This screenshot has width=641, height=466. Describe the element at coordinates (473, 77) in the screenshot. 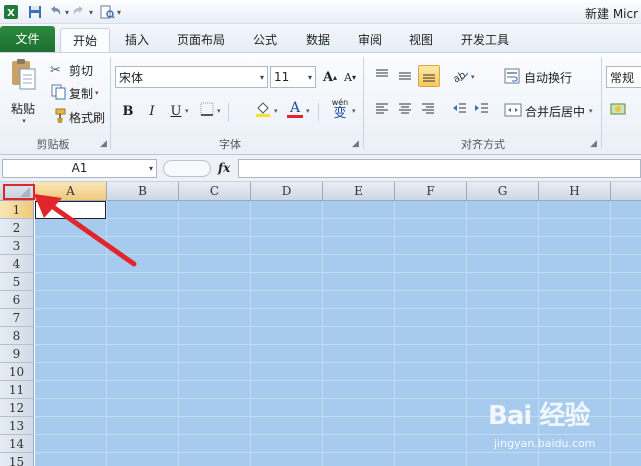

I see `orientation-dropdown-icon: ▾` at that location.